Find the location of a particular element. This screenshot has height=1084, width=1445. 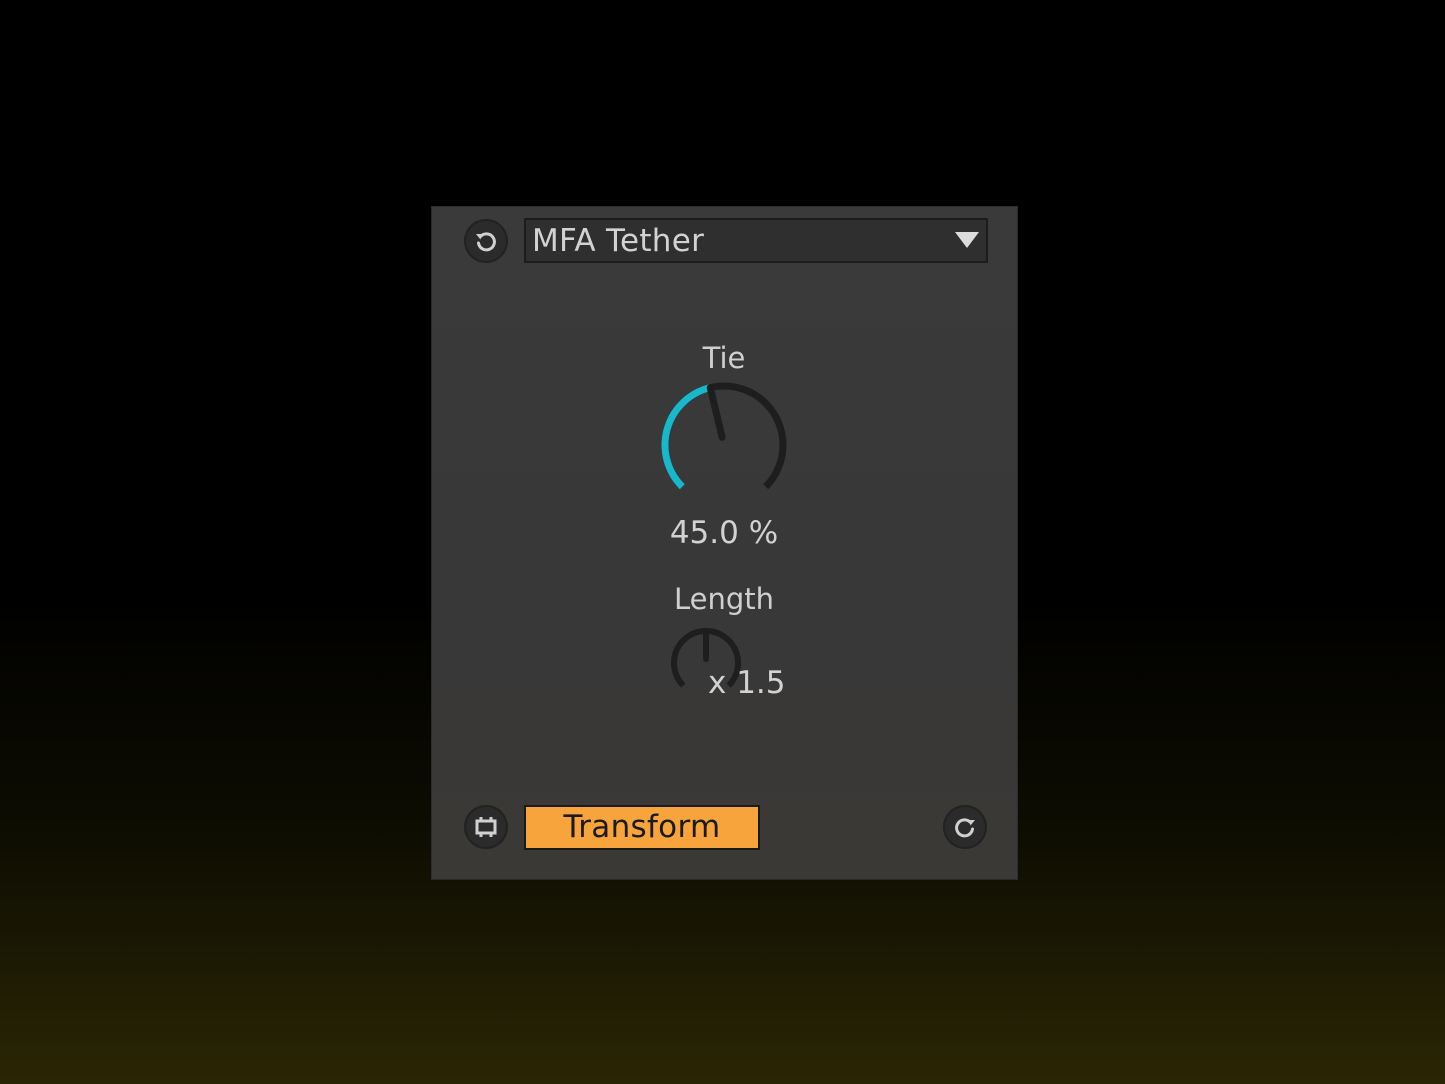

tie-knob-value-arc is located at coordinates (686, 437).